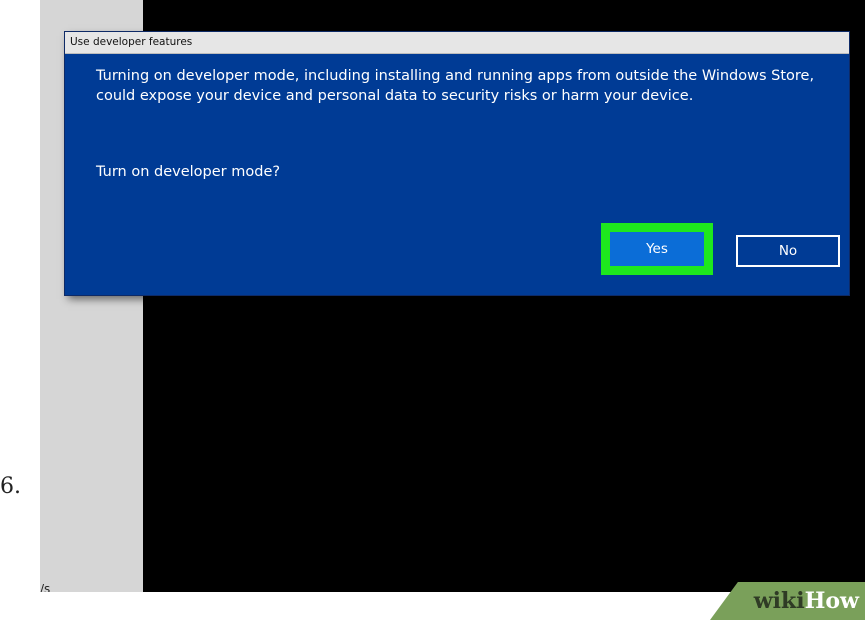 The width and height of the screenshot is (865, 620). What do you see at coordinates (657, 249) in the screenshot?
I see `yes-button: Yes` at bounding box center [657, 249].